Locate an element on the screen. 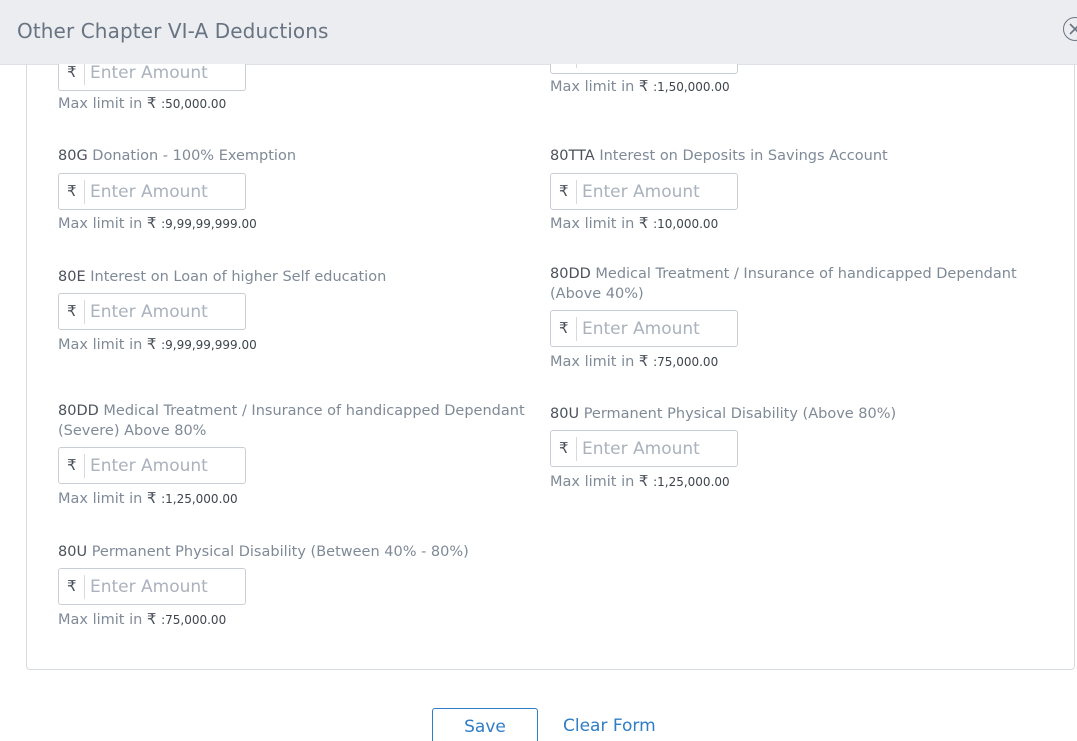 Image resolution: width=1077 pixels, height=741 pixels. section-code: 80E is located at coordinates (72, 277).